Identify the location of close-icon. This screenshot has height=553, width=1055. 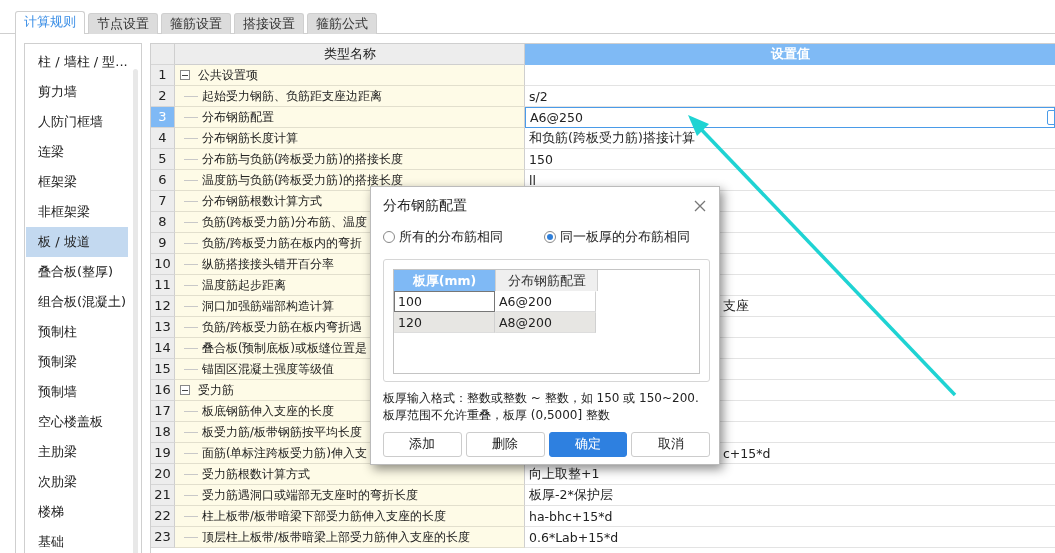
(700, 206).